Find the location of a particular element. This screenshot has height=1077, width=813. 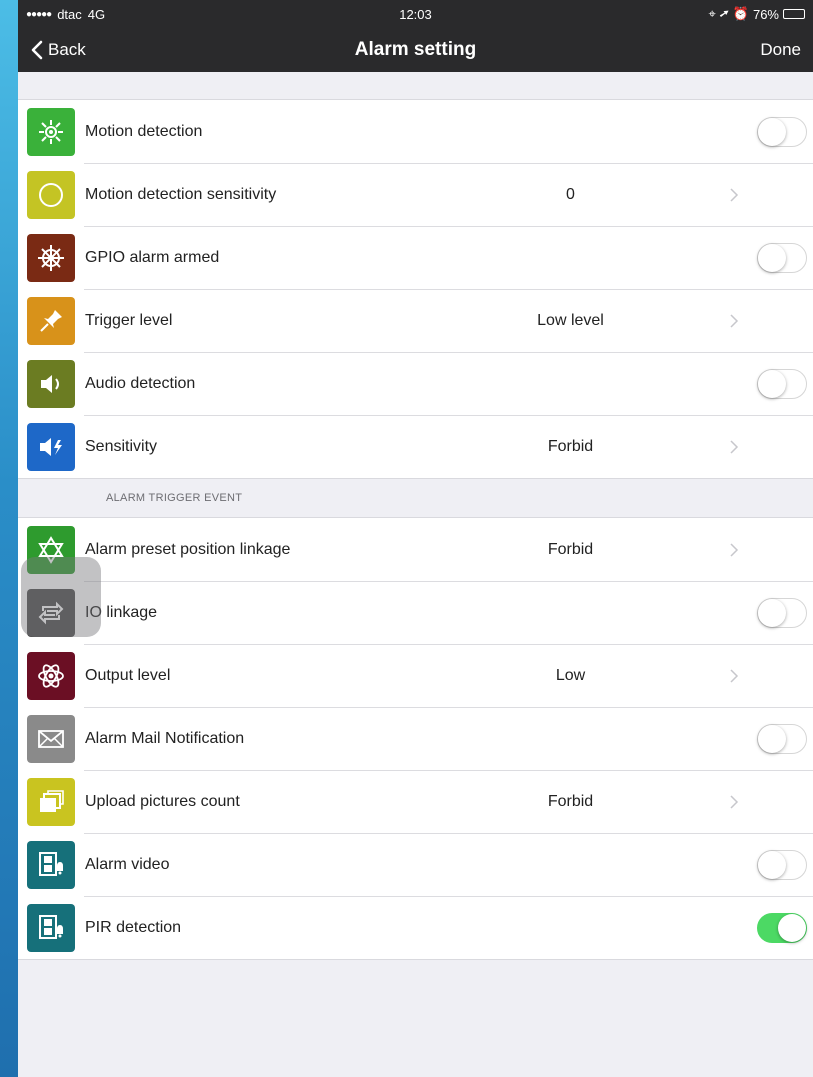

row-label: GPIO alarm armed is located at coordinates (152, 257).